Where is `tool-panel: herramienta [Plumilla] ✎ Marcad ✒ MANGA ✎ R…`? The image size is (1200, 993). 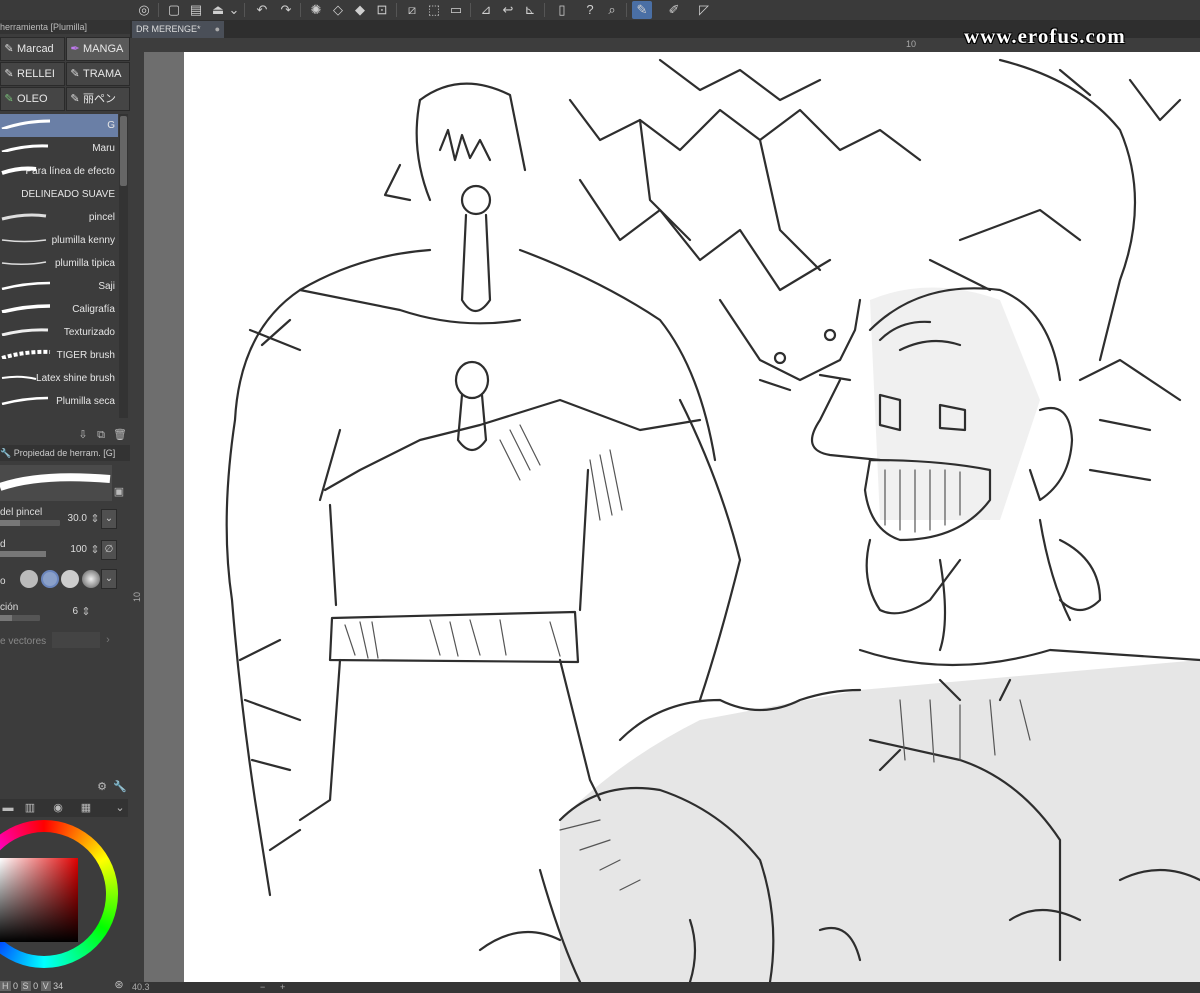 tool-panel: herramienta [Plumilla] ✎ Marcad ✒ MANGA ✎ R… is located at coordinates (65, 506).